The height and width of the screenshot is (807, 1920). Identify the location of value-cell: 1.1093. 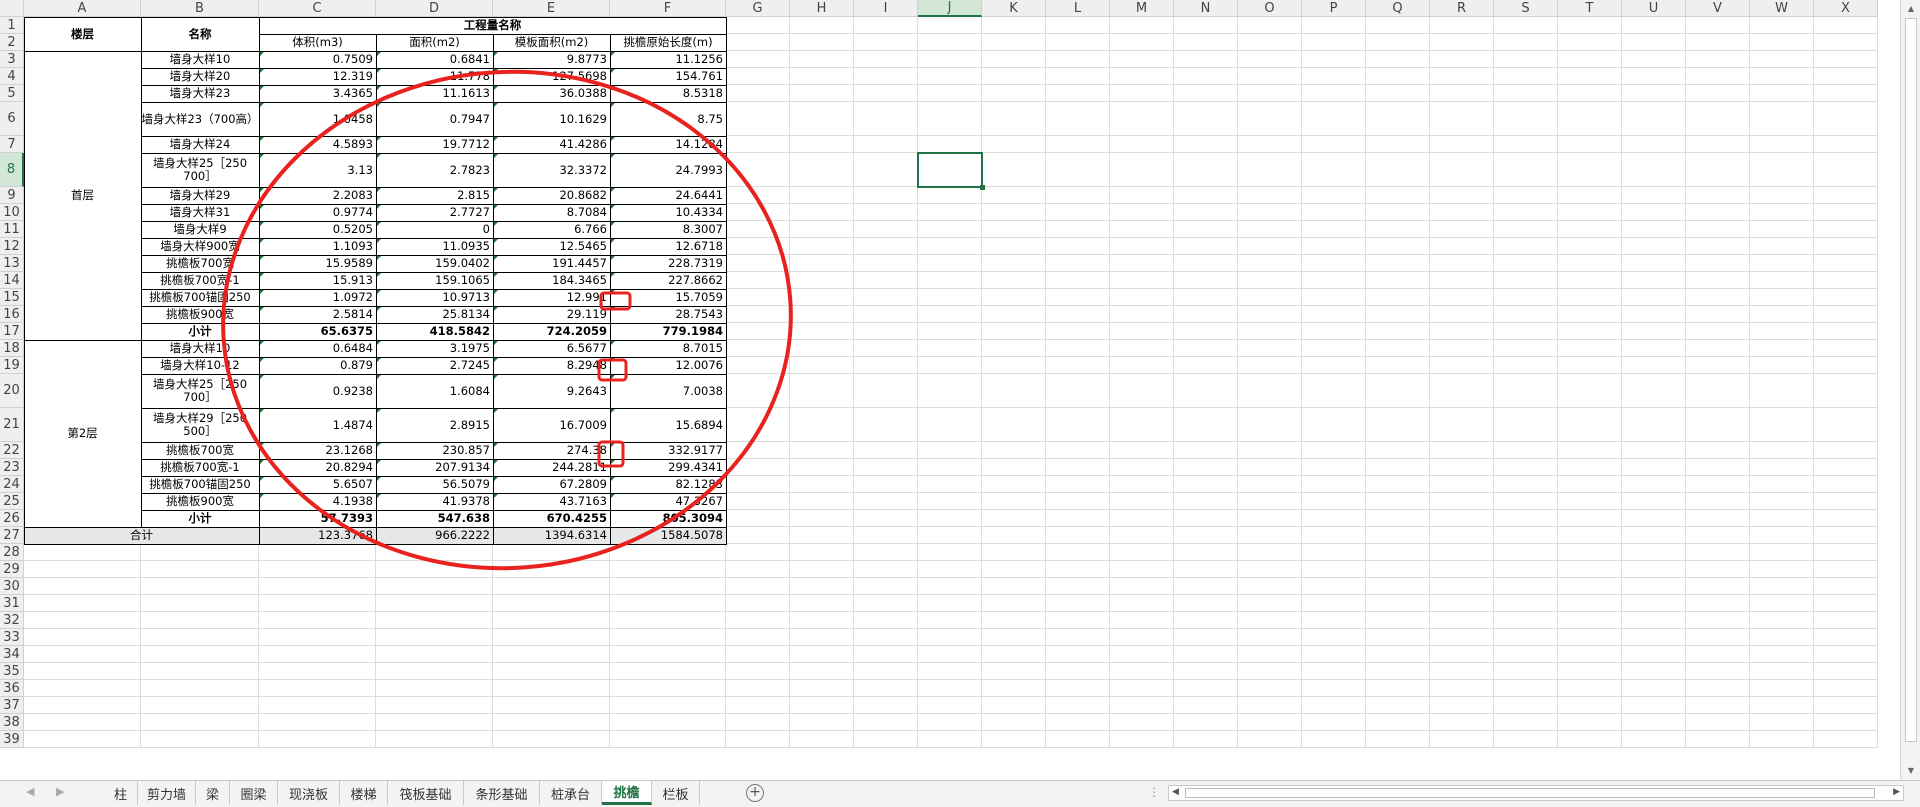
(317, 246).